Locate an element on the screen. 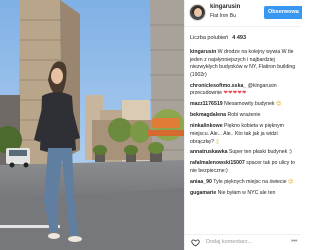 Image resolution: width=320 pixels, height=250 pixels. emoji-icon: ;) is located at coordinates (216, 141).